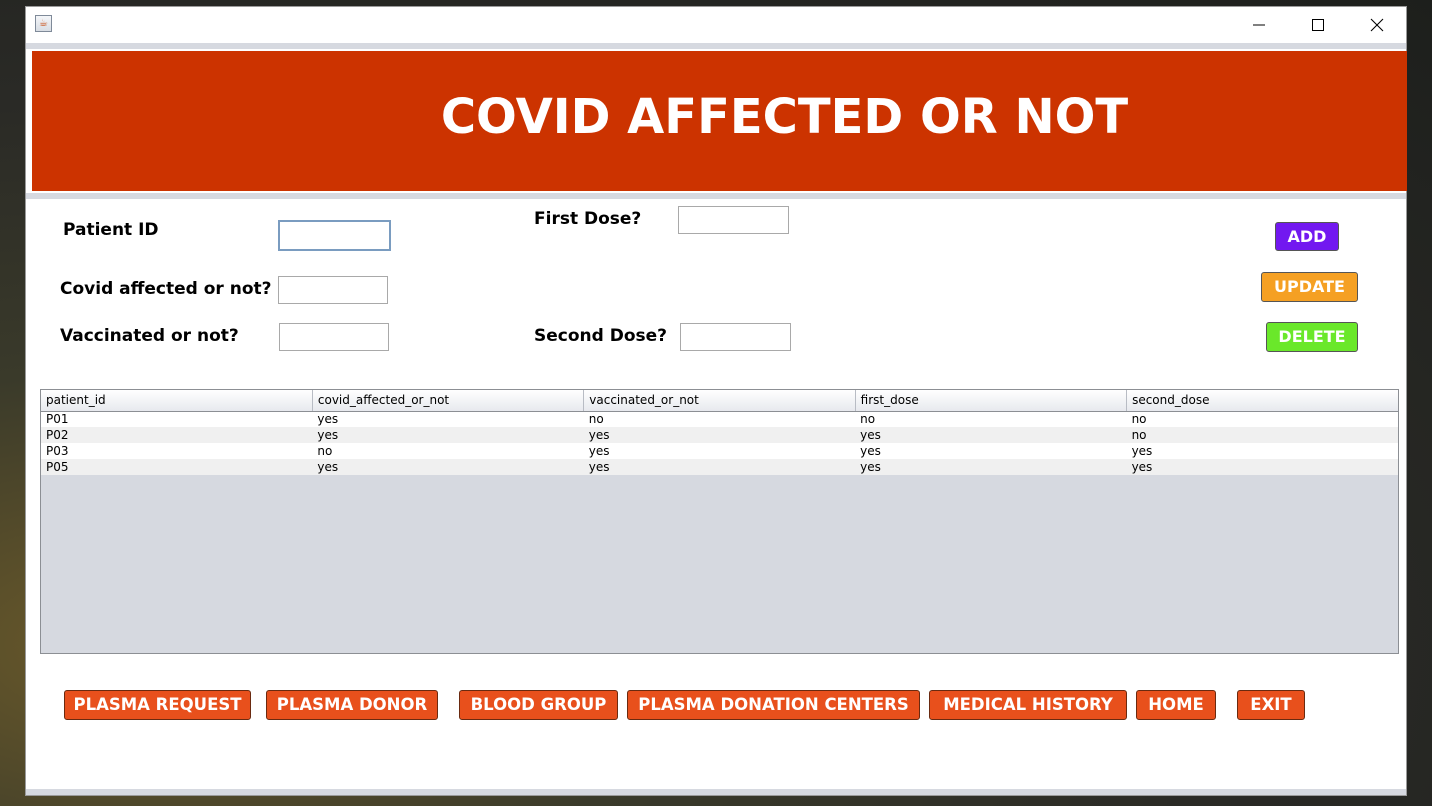  What do you see at coordinates (334, 235) in the screenshot?
I see `patient-id-input` at bounding box center [334, 235].